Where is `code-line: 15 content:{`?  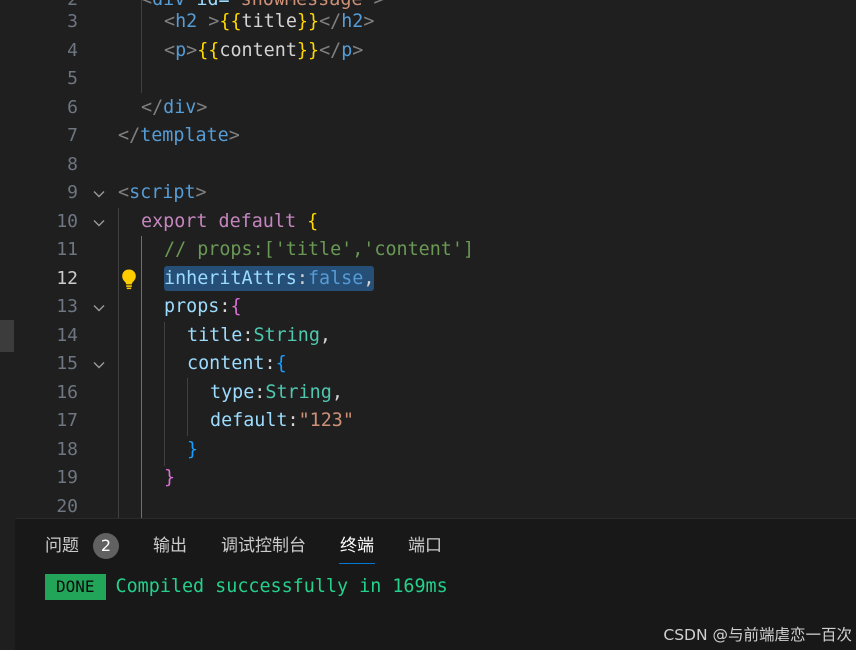
code-line: 15 content:{ is located at coordinates (428, 364).